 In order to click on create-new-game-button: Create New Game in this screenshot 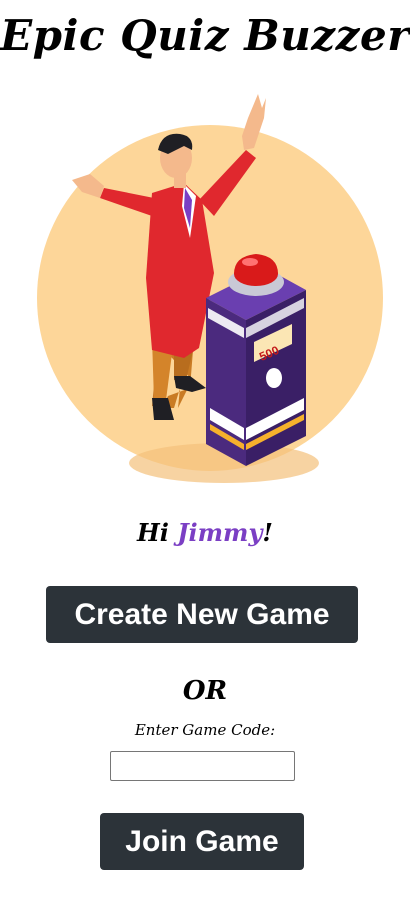, I will do `click(202, 614)`.